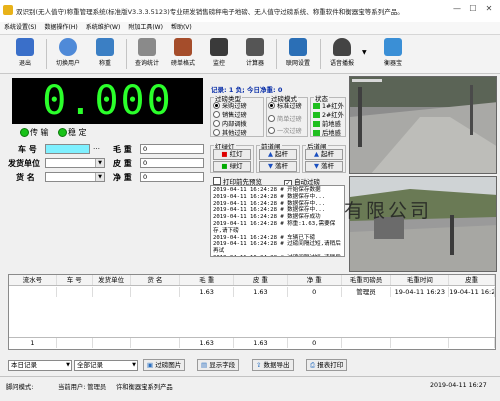 The height and width of the screenshot is (401, 500). I want to click on red-light-button: ■ 红灯, so click(232, 154).